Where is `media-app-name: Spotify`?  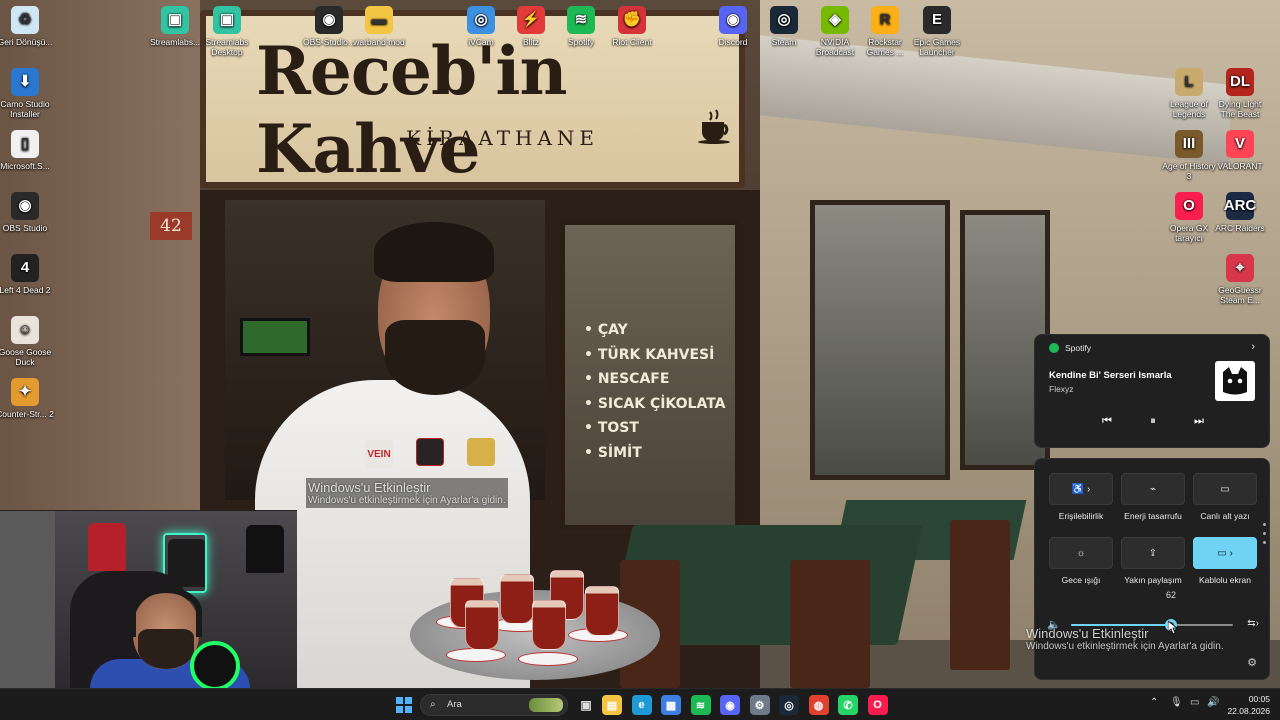
media-app-name: Spotify is located at coordinates (1078, 348).